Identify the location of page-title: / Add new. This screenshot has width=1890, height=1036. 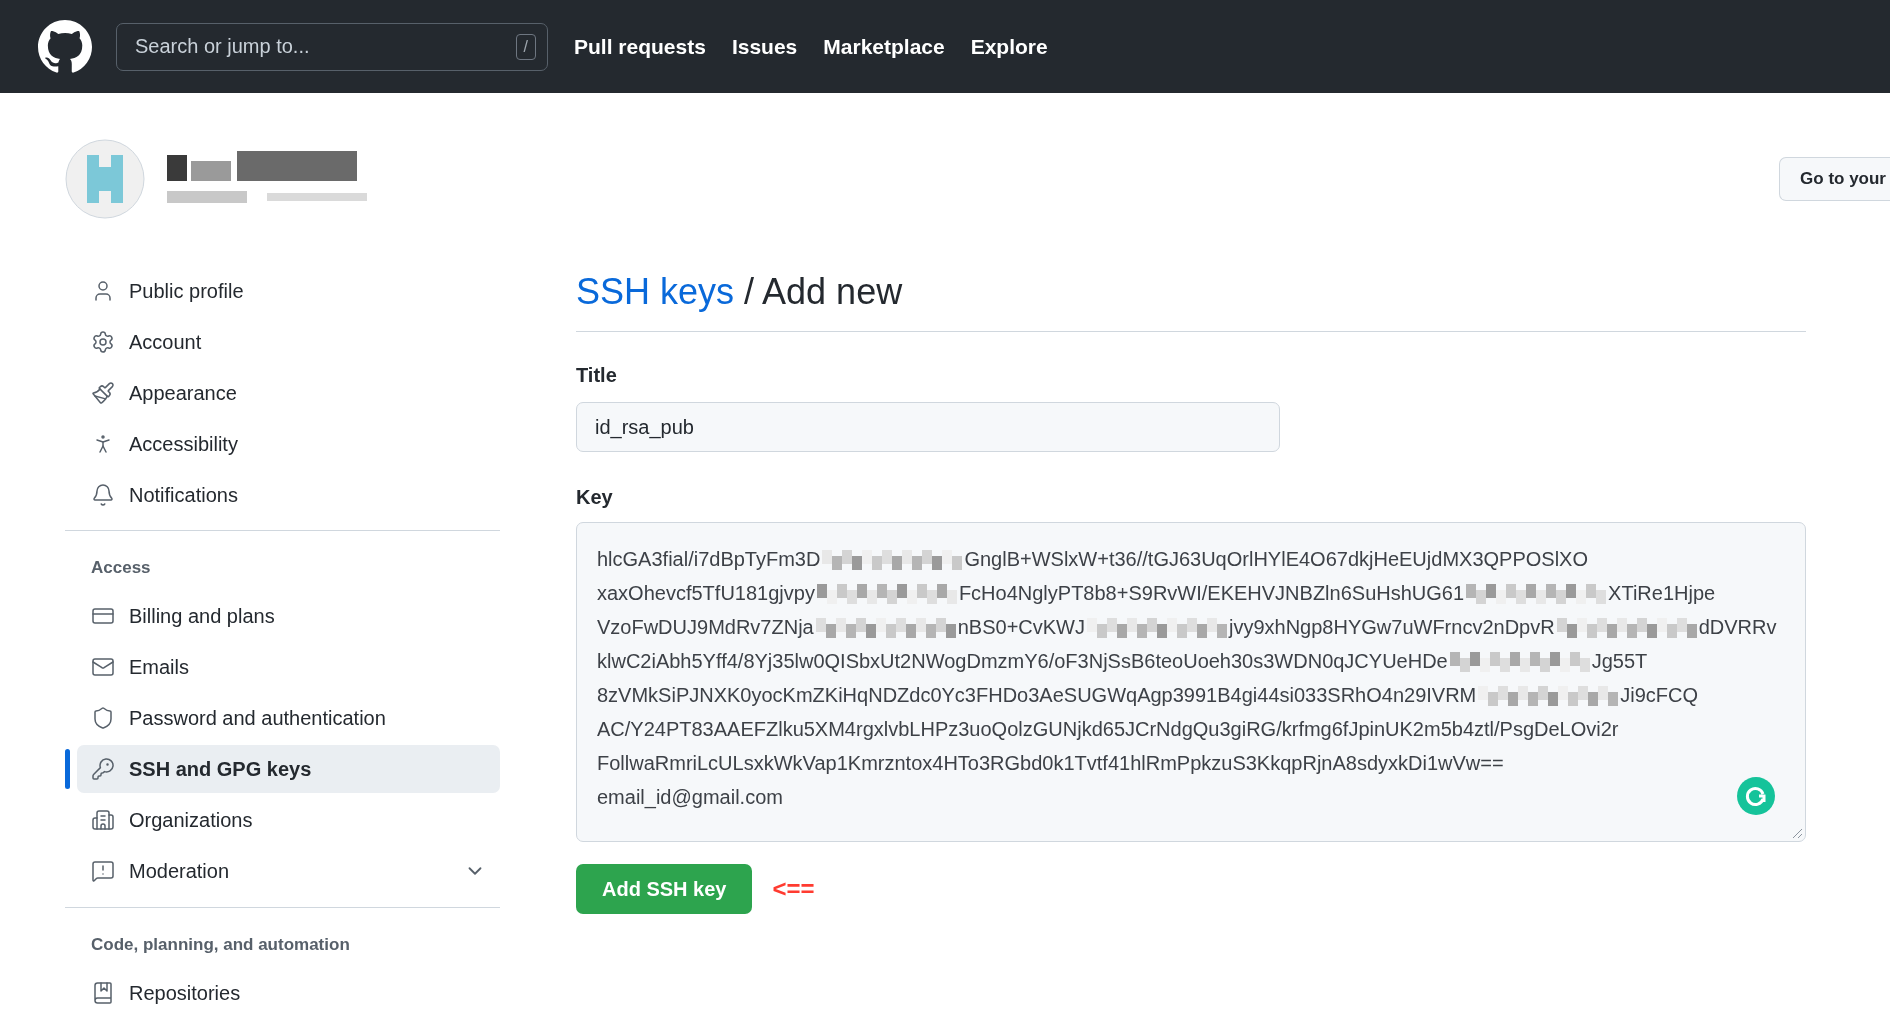
(823, 292).